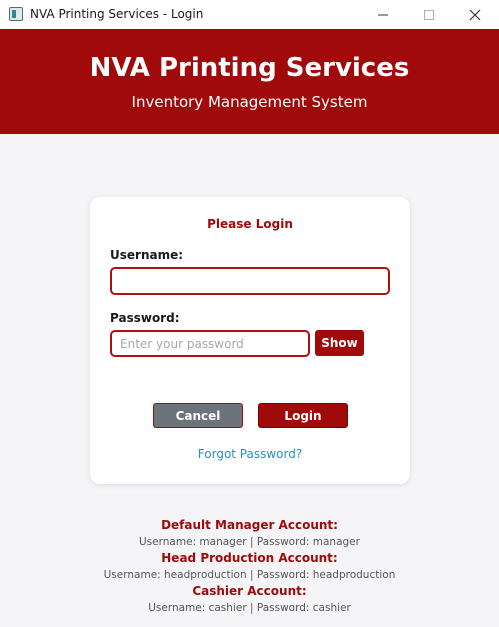 This screenshot has width=499, height=627. I want to click on login-button: Login, so click(303, 415).